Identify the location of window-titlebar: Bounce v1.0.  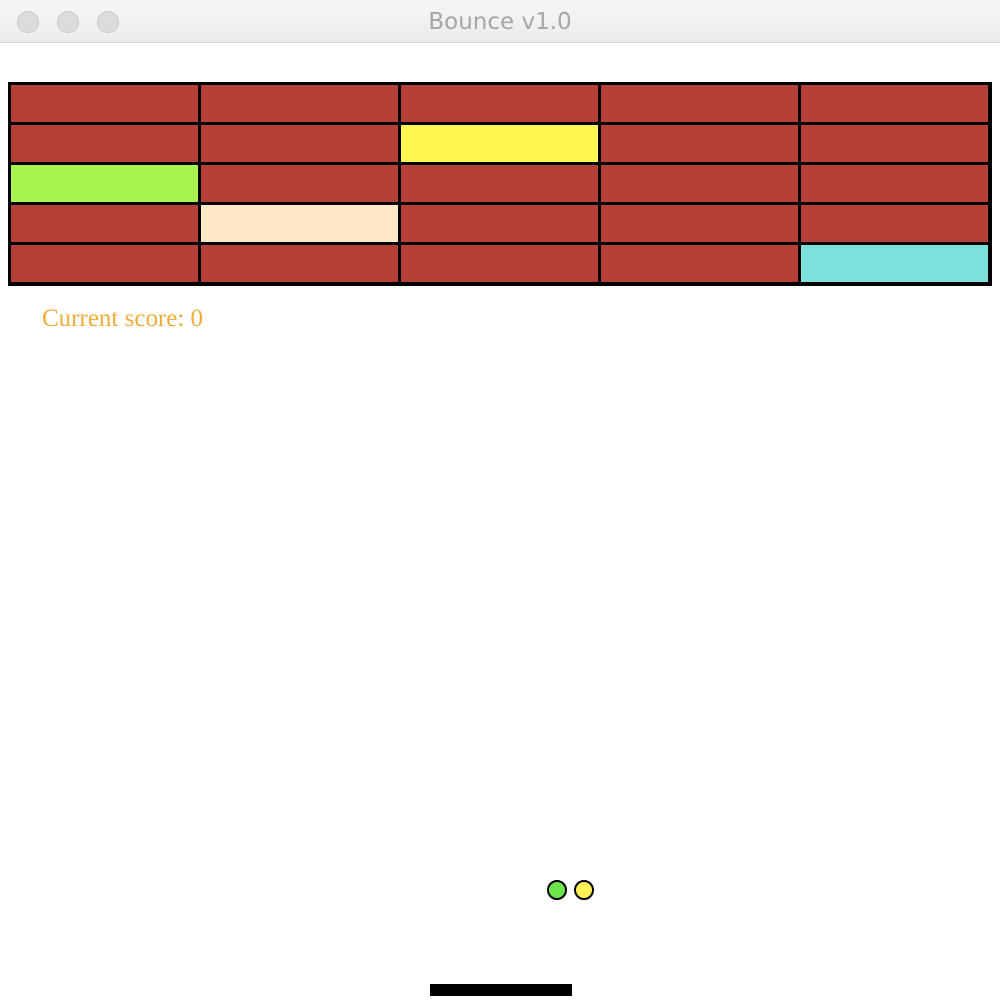
(500, 21).